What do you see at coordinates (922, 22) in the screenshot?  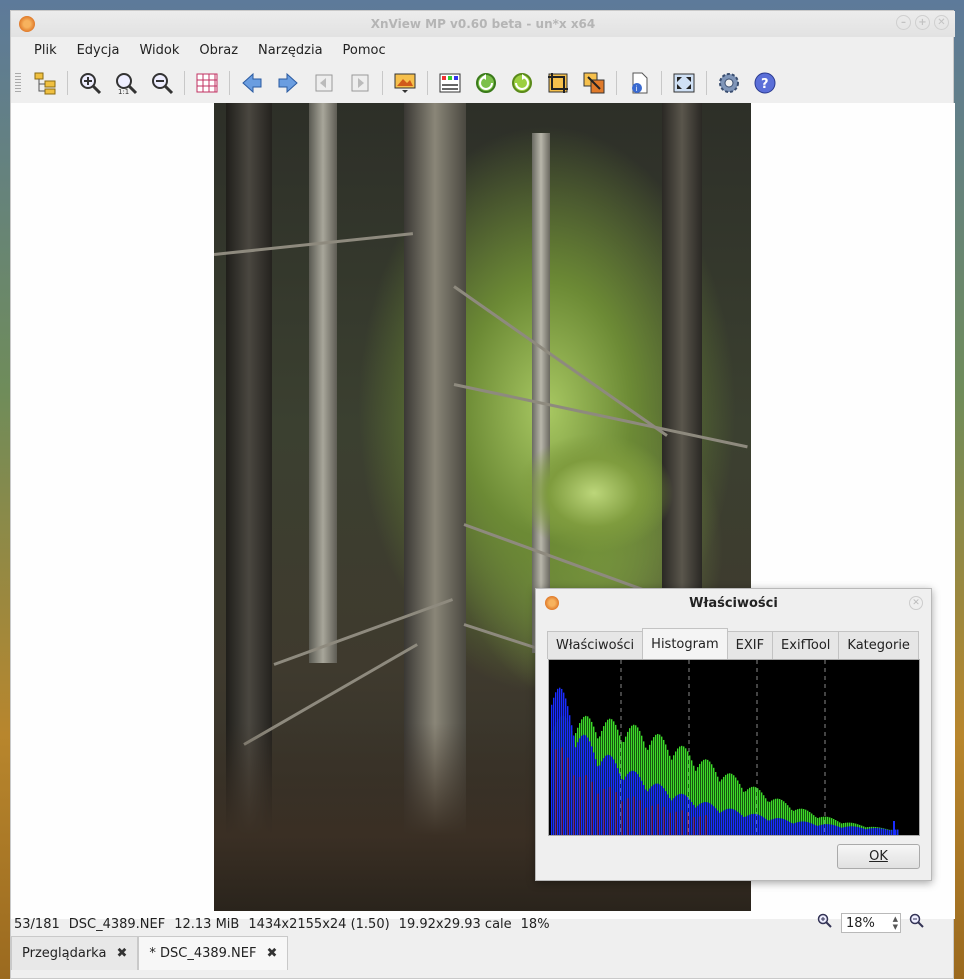 I see `maximize-icon: +` at bounding box center [922, 22].